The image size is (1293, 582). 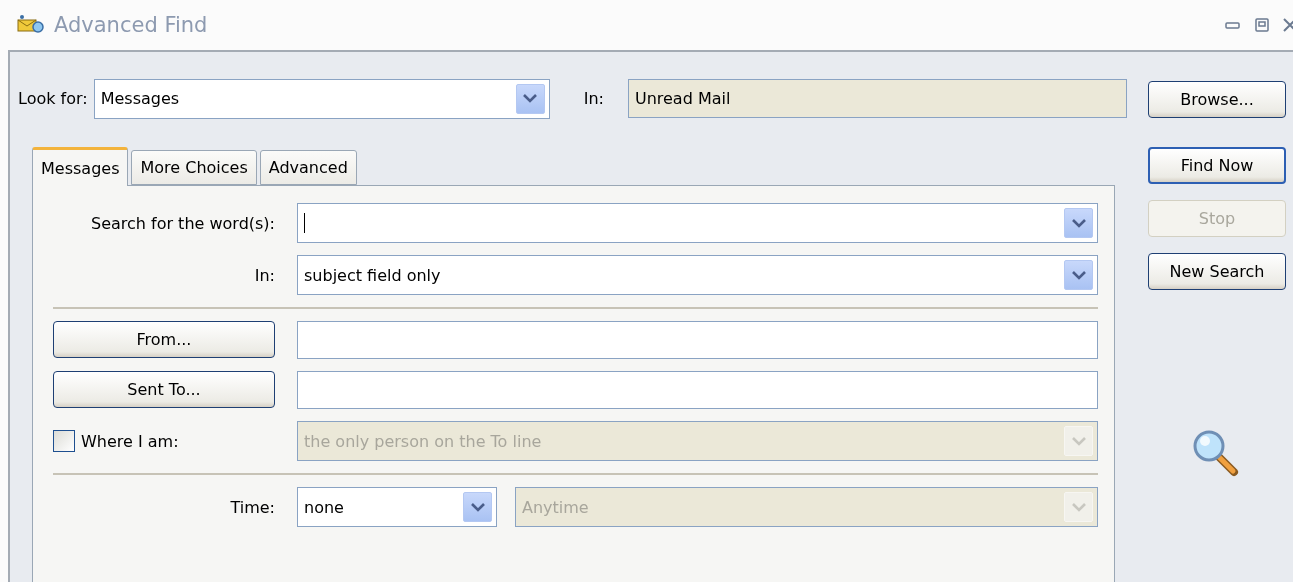 What do you see at coordinates (1288, 25) in the screenshot?
I see `close-icon` at bounding box center [1288, 25].